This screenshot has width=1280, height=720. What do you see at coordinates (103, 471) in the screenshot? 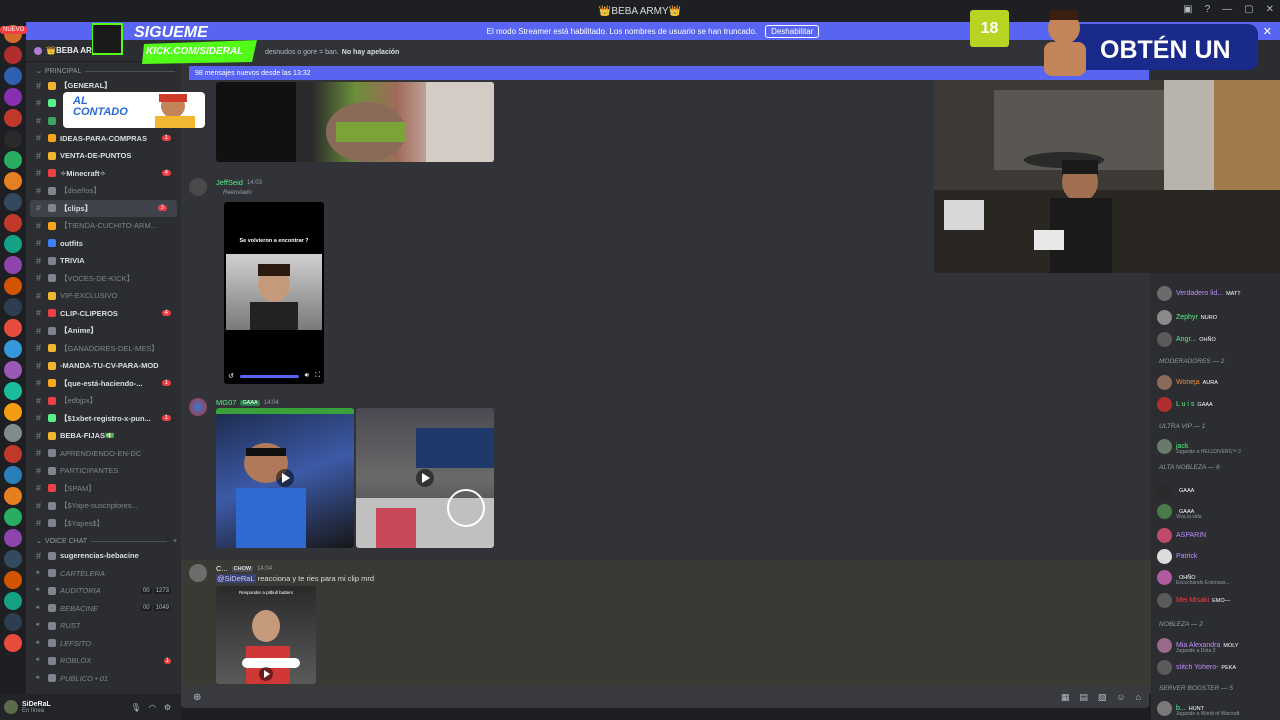
I see `channel-item: # PARTICIPANTES` at bounding box center [103, 471].